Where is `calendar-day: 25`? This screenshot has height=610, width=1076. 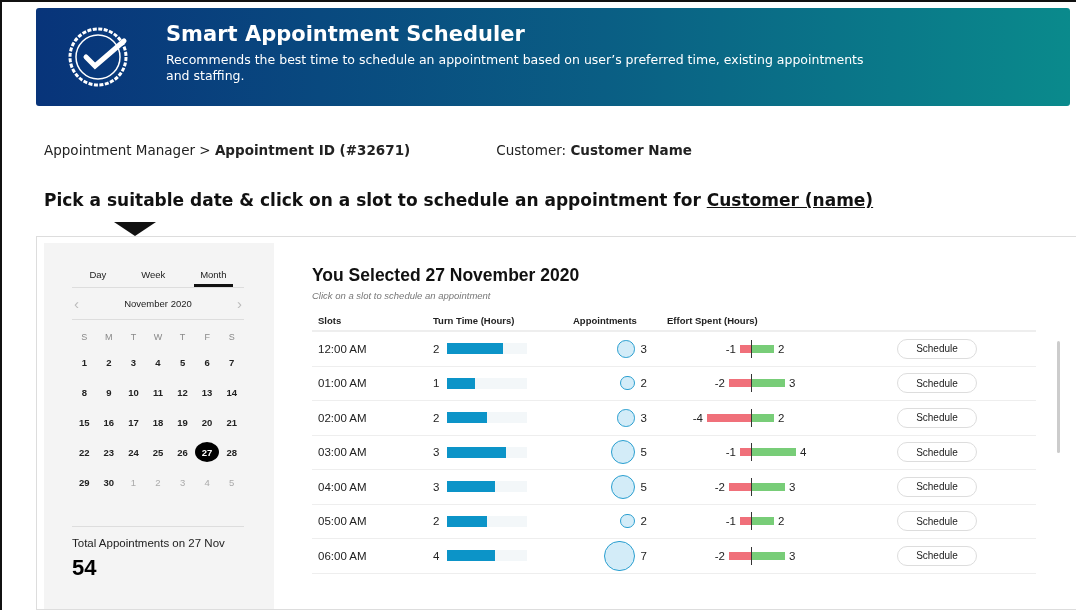
calendar-day: 25 is located at coordinates (158, 452).